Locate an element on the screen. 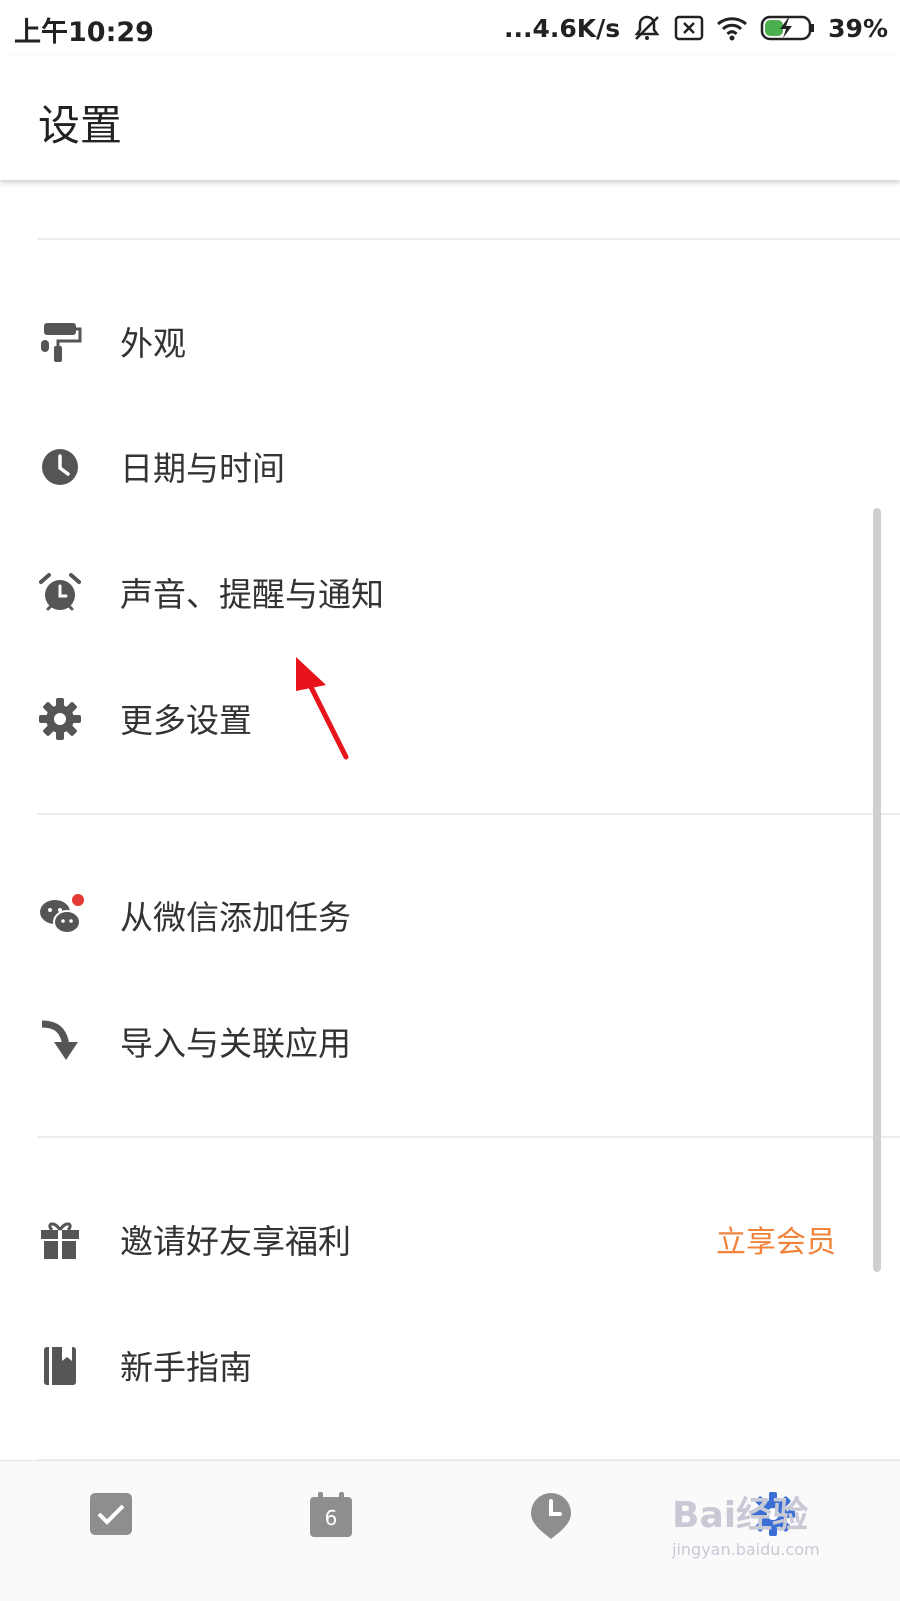 The image size is (900, 1601). calendar-day-number: 6 is located at coordinates (331, 1518).